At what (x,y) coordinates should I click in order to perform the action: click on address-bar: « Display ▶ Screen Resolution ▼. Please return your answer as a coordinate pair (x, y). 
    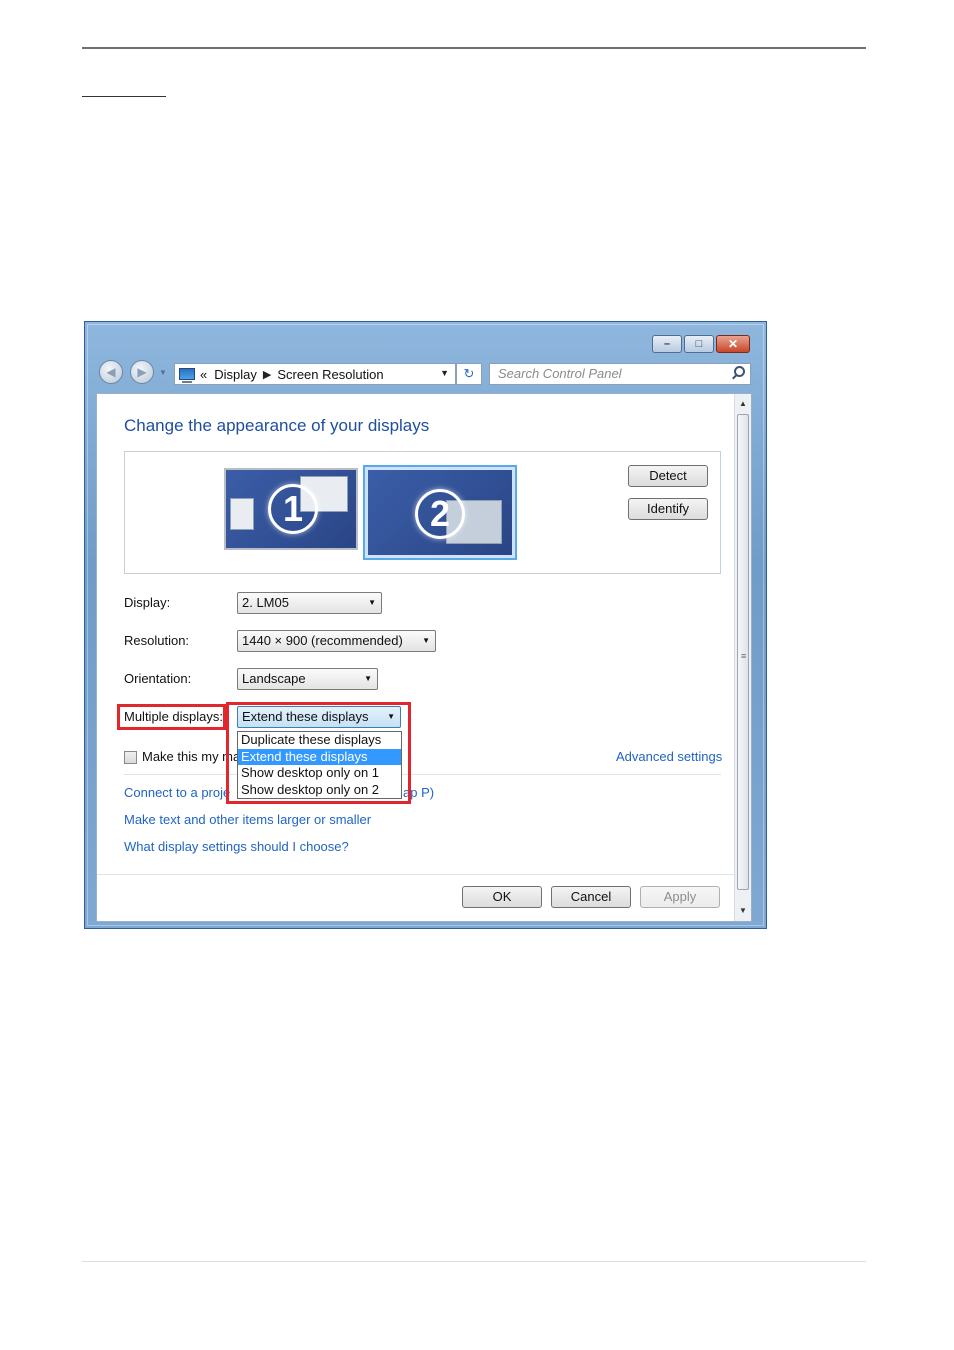
    Looking at the image, I should click on (315, 374).